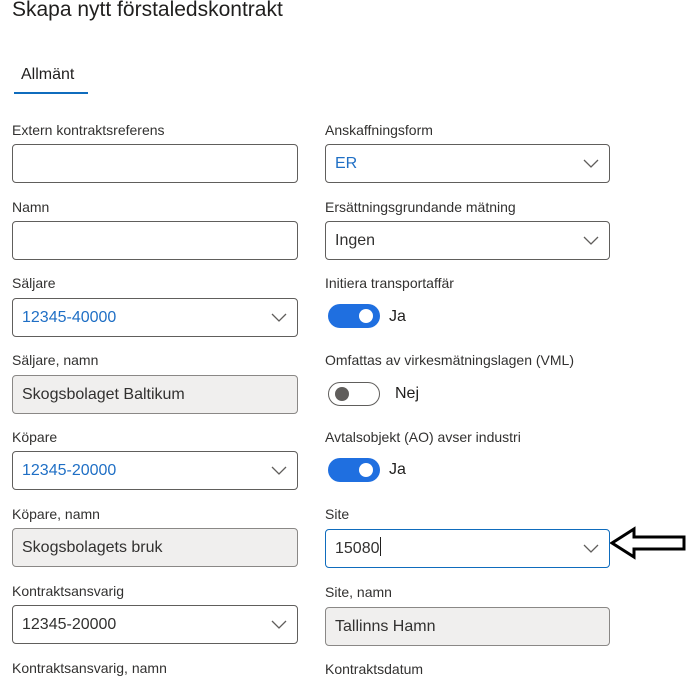 This screenshot has width=700, height=677. I want to click on extern-ref-input, so click(155, 163).